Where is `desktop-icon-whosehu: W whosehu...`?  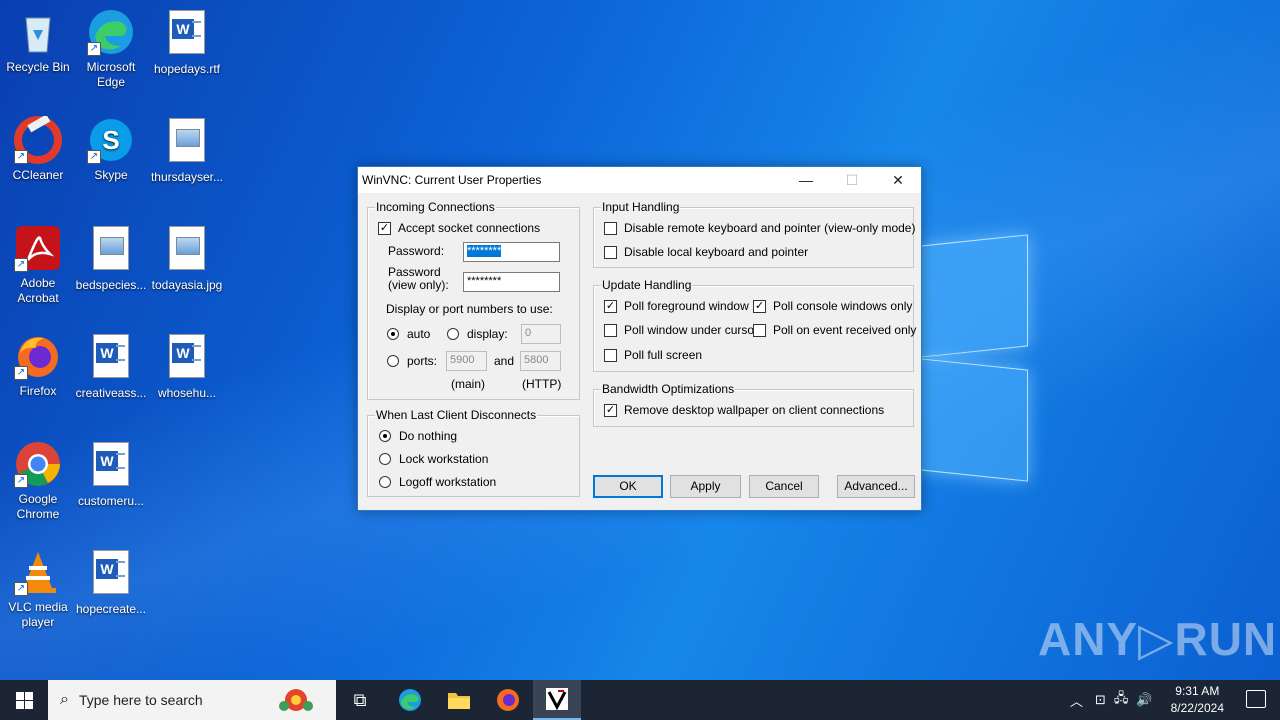 desktop-icon-whosehu: W whosehu... is located at coordinates (187, 366).